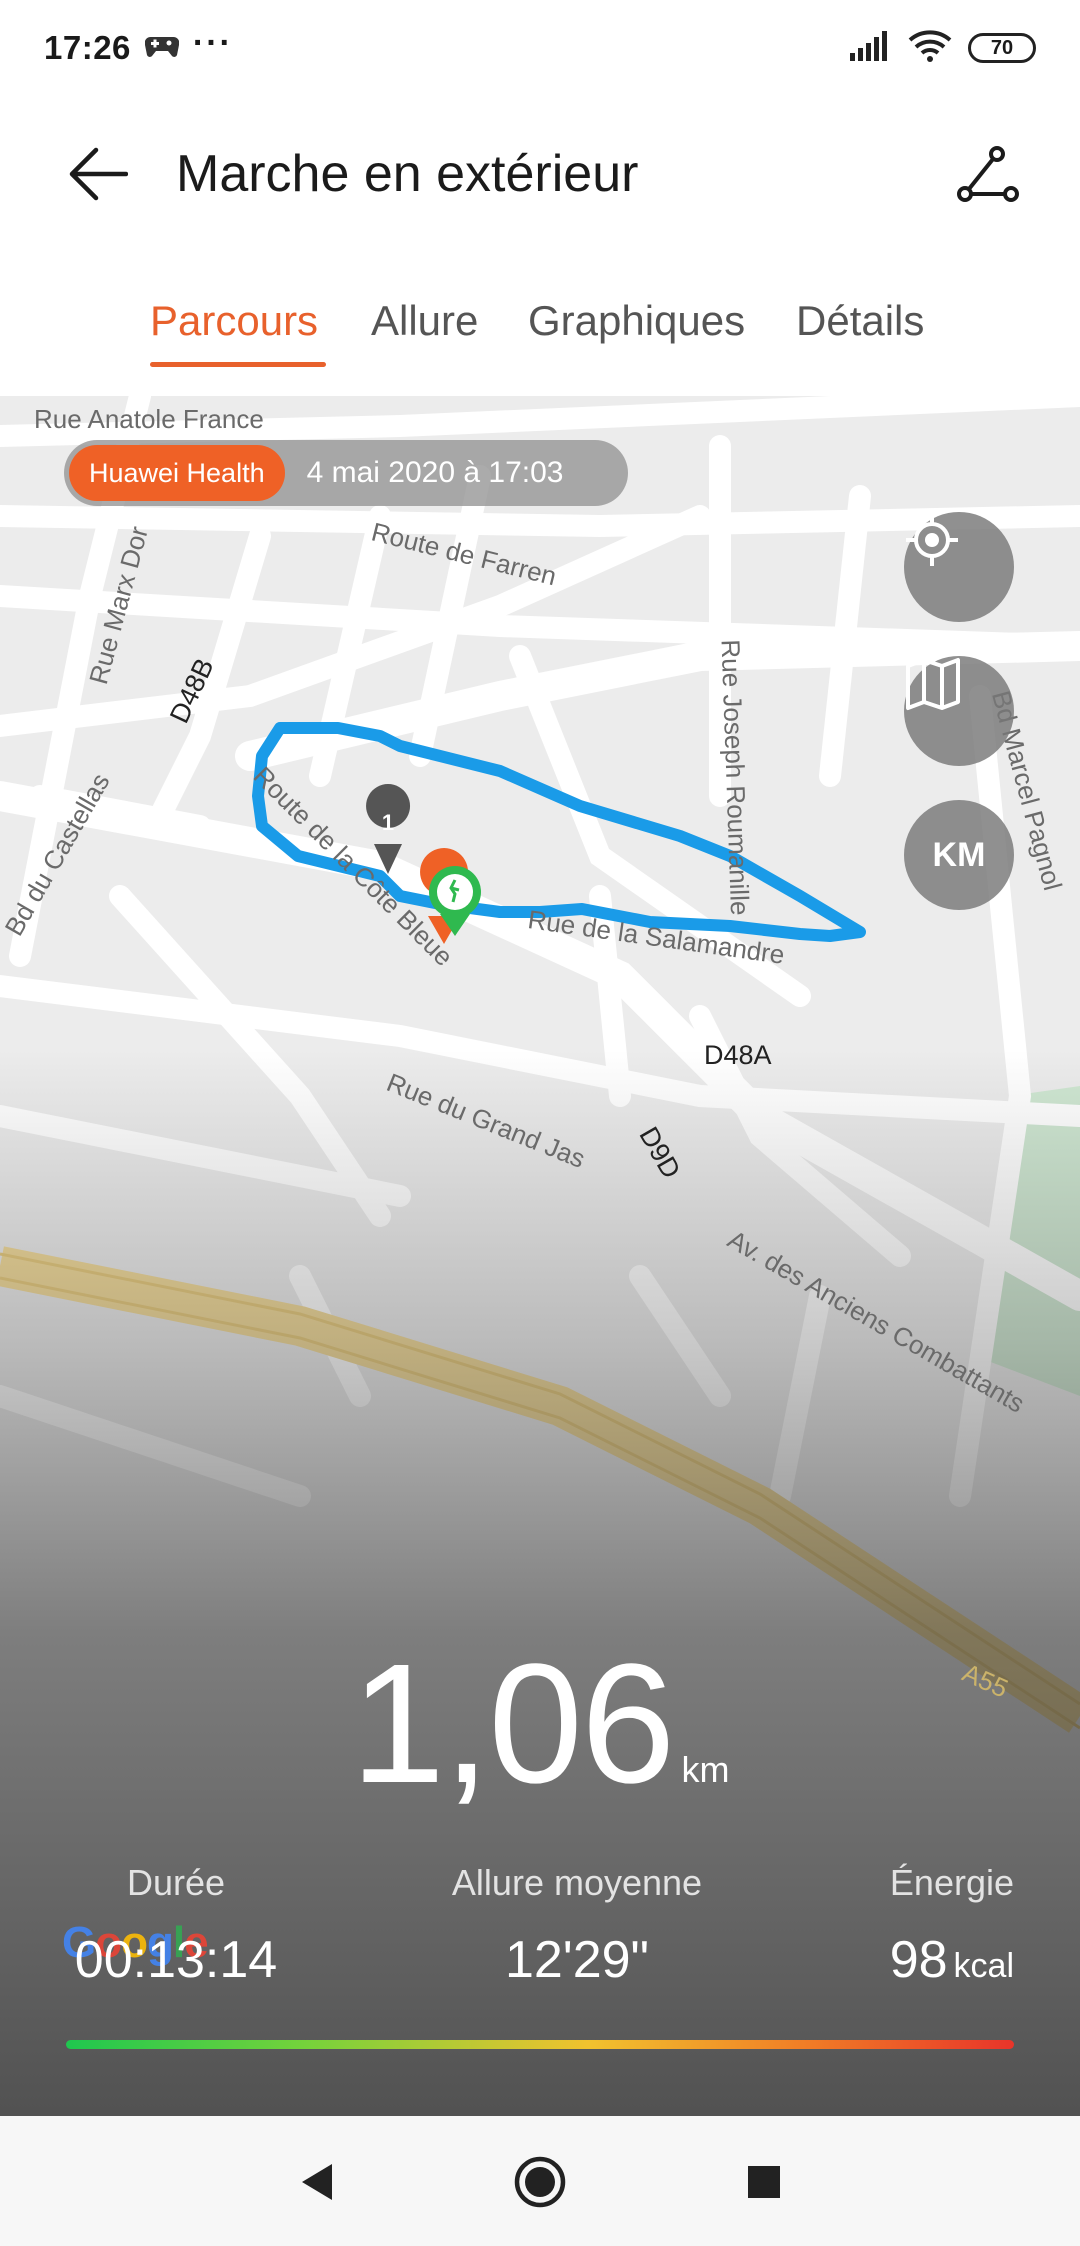  What do you see at coordinates (238, 364) in the screenshot?
I see `tab-active-indicator` at bounding box center [238, 364].